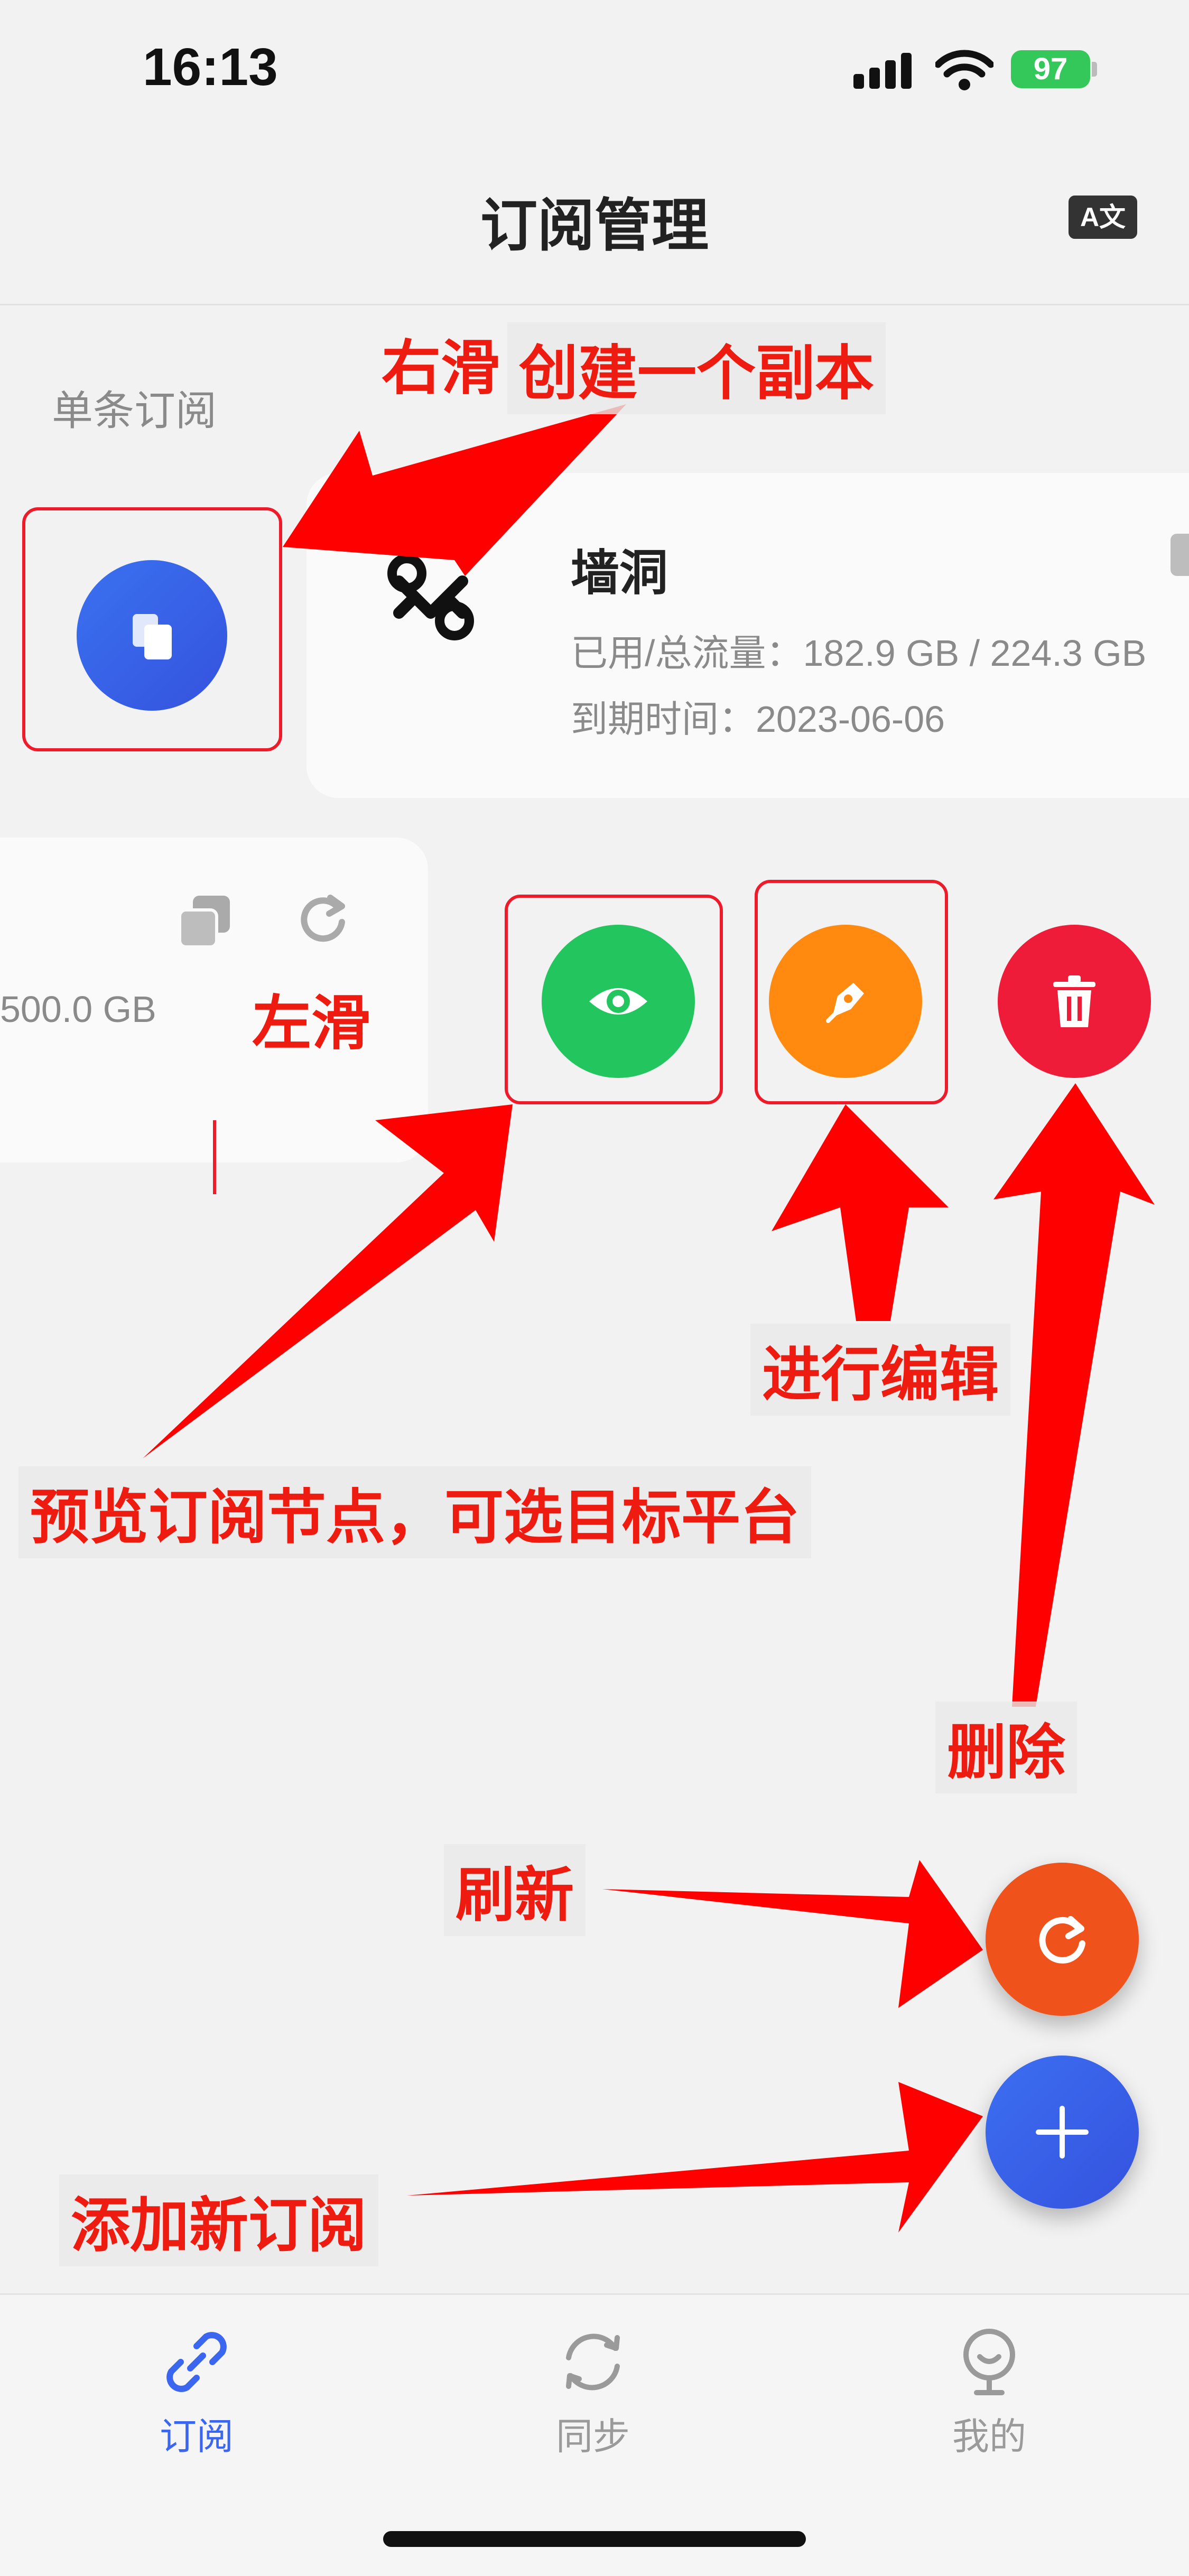  What do you see at coordinates (593, 2362) in the screenshot?
I see `sync-icon` at bounding box center [593, 2362].